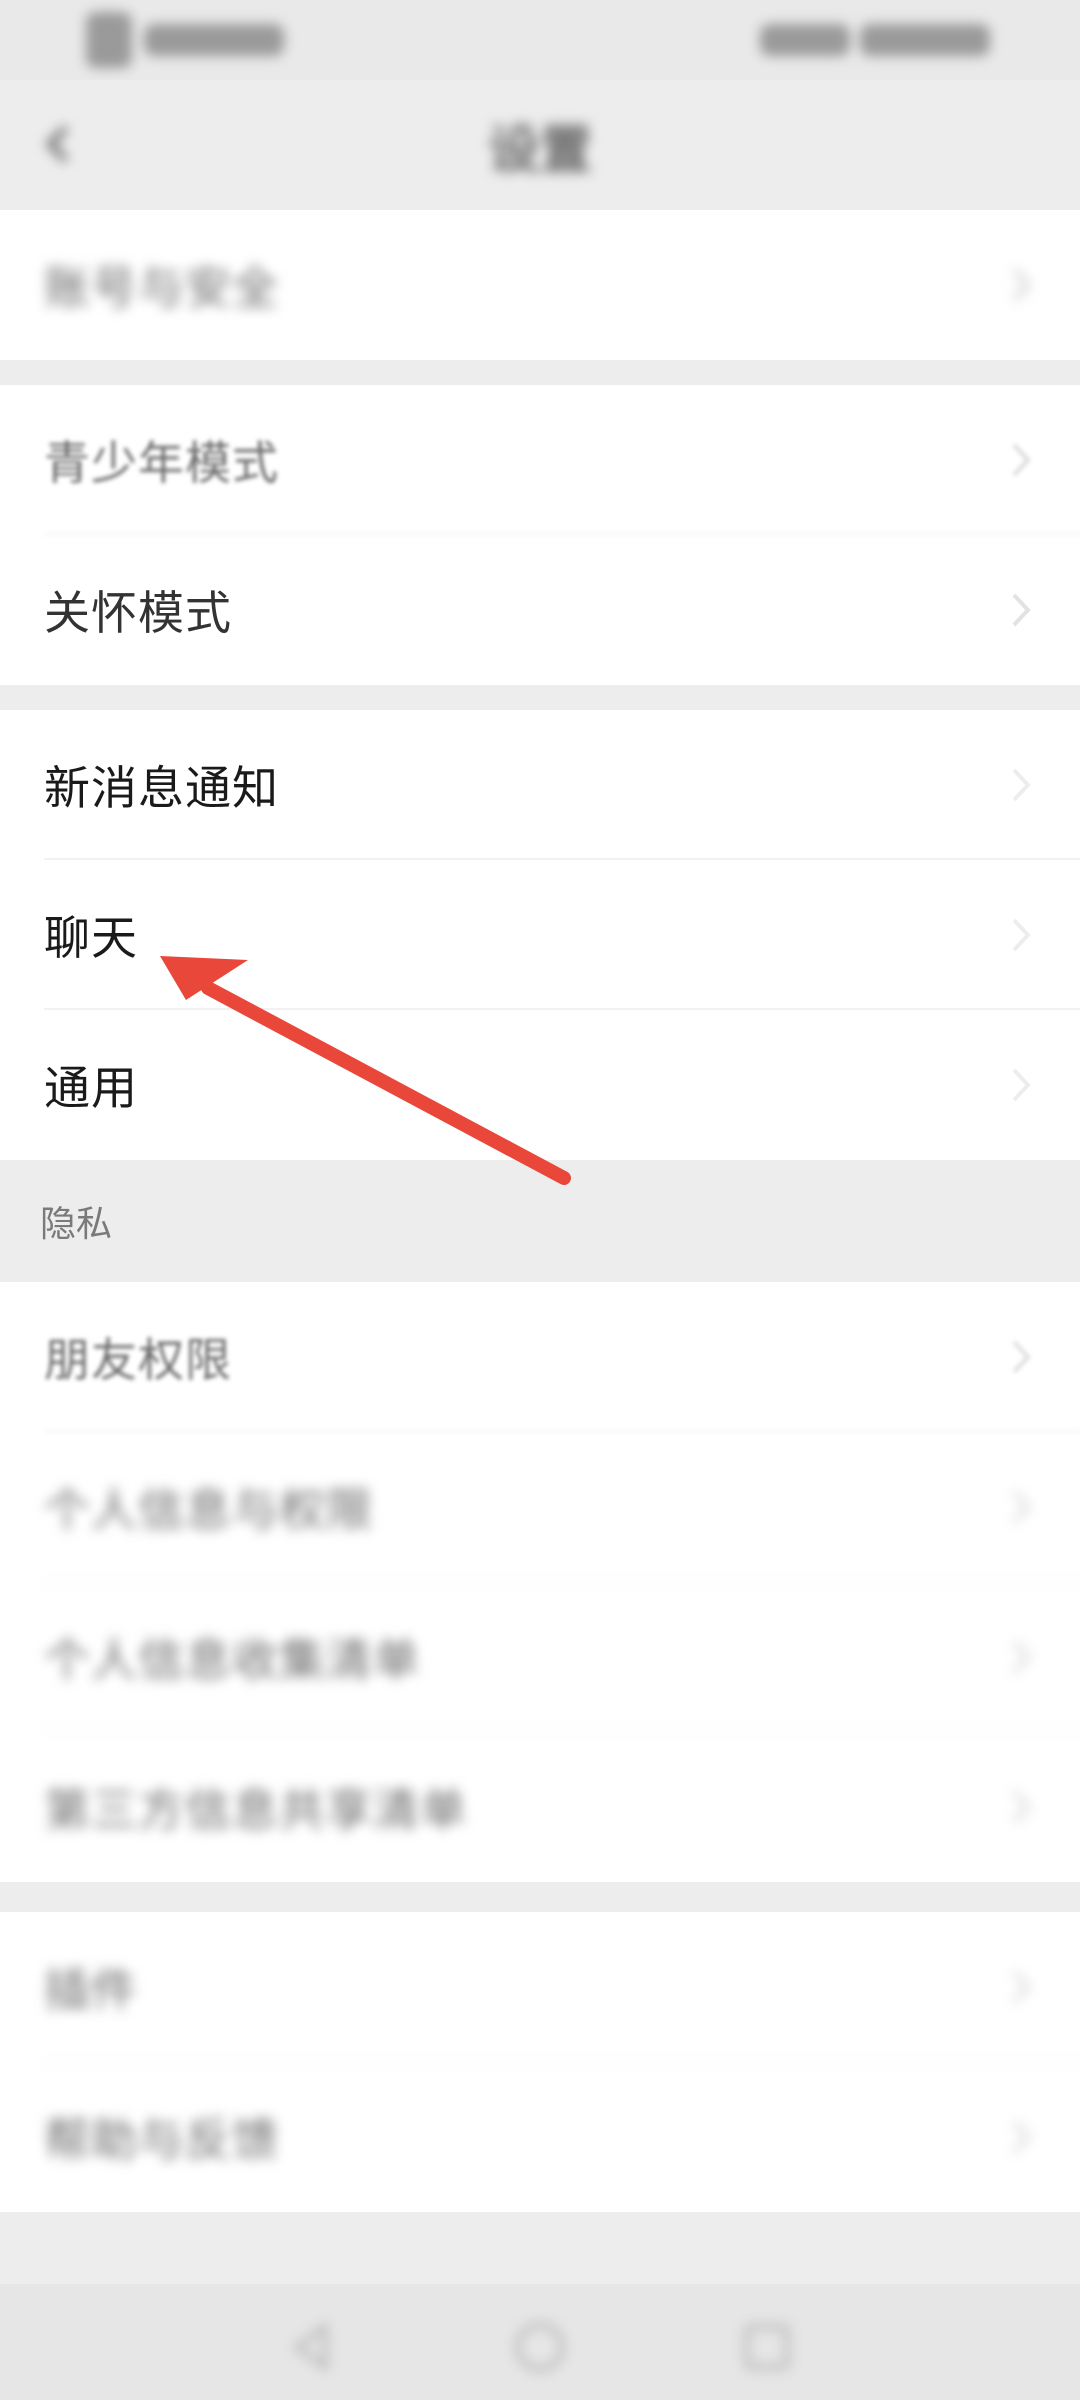 The height and width of the screenshot is (2400, 1080). What do you see at coordinates (540, 785) in the screenshot?
I see `row-new-message-notification: 新消息通知` at bounding box center [540, 785].